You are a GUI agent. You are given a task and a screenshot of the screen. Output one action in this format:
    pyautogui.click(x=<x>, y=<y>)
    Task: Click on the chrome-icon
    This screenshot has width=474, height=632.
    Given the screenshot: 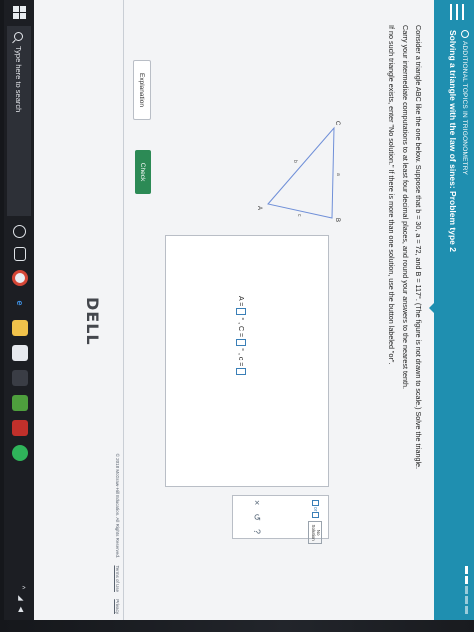 What is the action you would take?
    pyautogui.click(x=20, y=278)
    